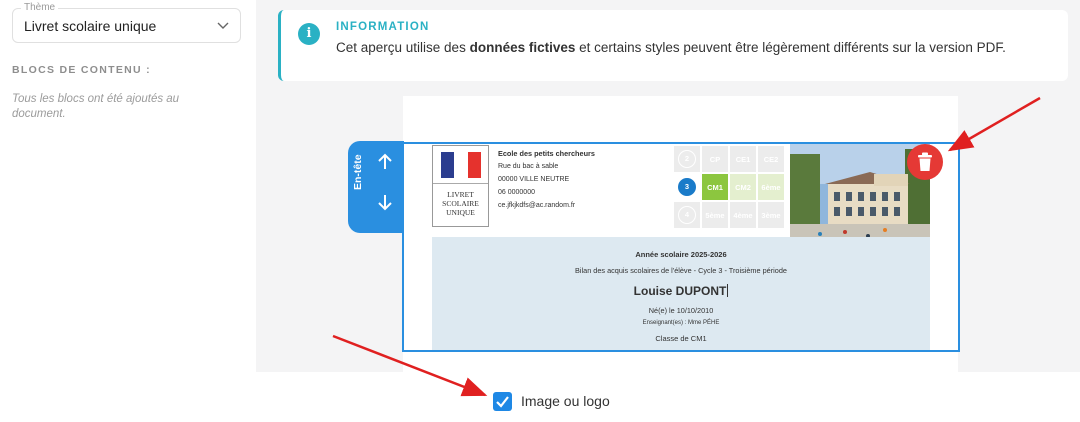 The width and height of the screenshot is (1080, 422). I want to click on theme-legend: Thème, so click(40, 8).